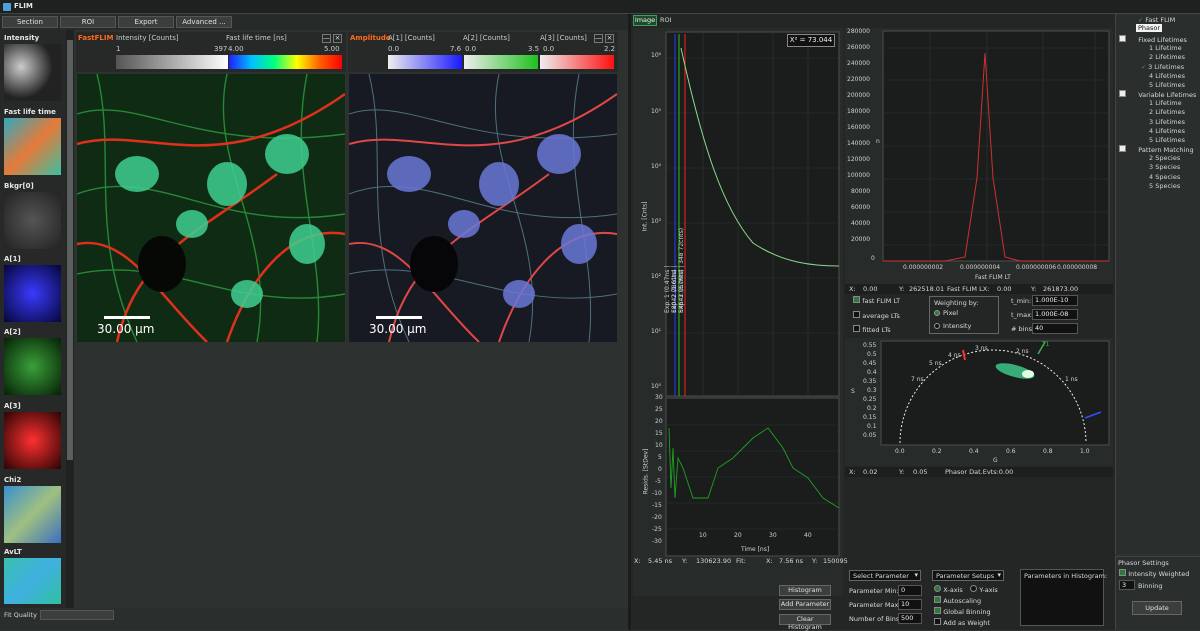 Image resolution: width=1200 pixels, height=631 pixels. What do you see at coordinates (1157, 94) in the screenshot?
I see `tree-variable-lifetimes: Variable Lifetimes` at bounding box center [1157, 94].